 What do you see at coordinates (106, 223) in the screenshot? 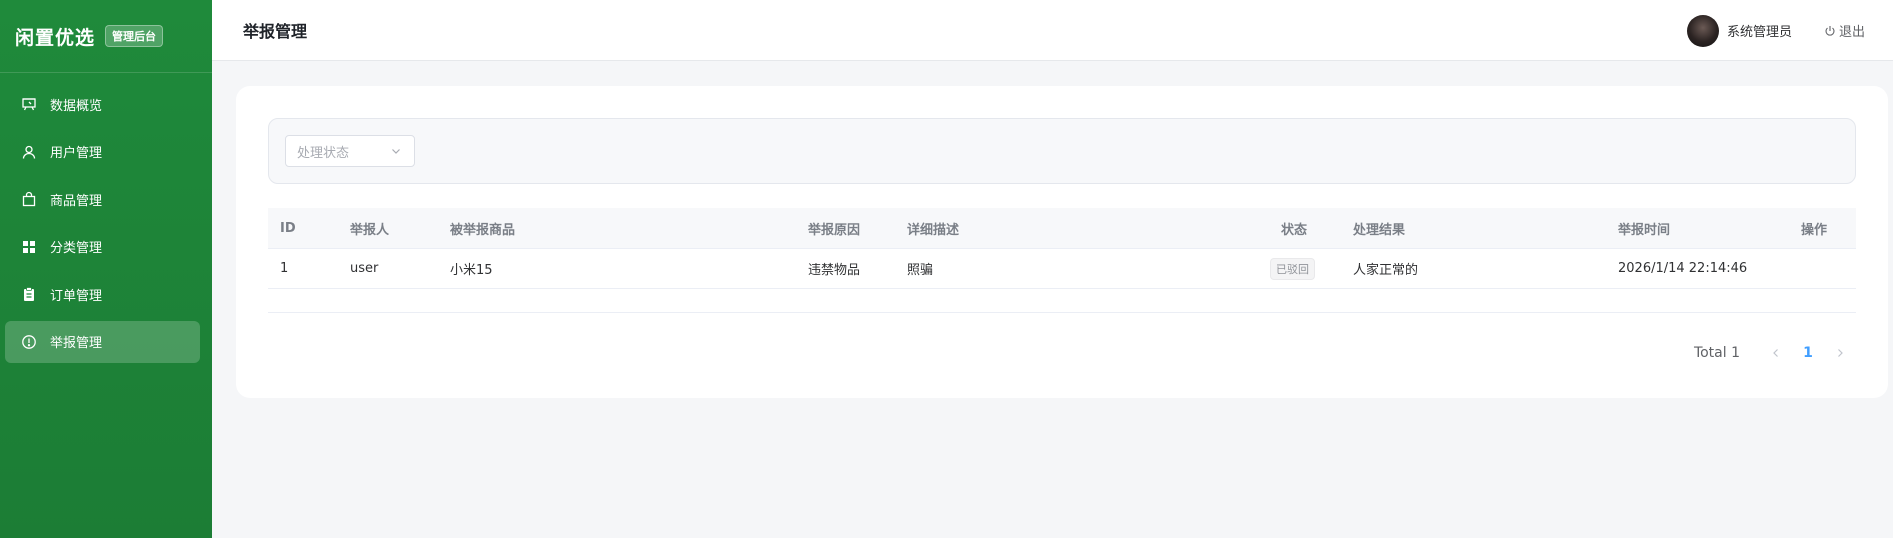
I see `sidebar-menu: 数据概览 用户管理 商品管理 分类管理 订单管理 举报管理` at bounding box center [106, 223].